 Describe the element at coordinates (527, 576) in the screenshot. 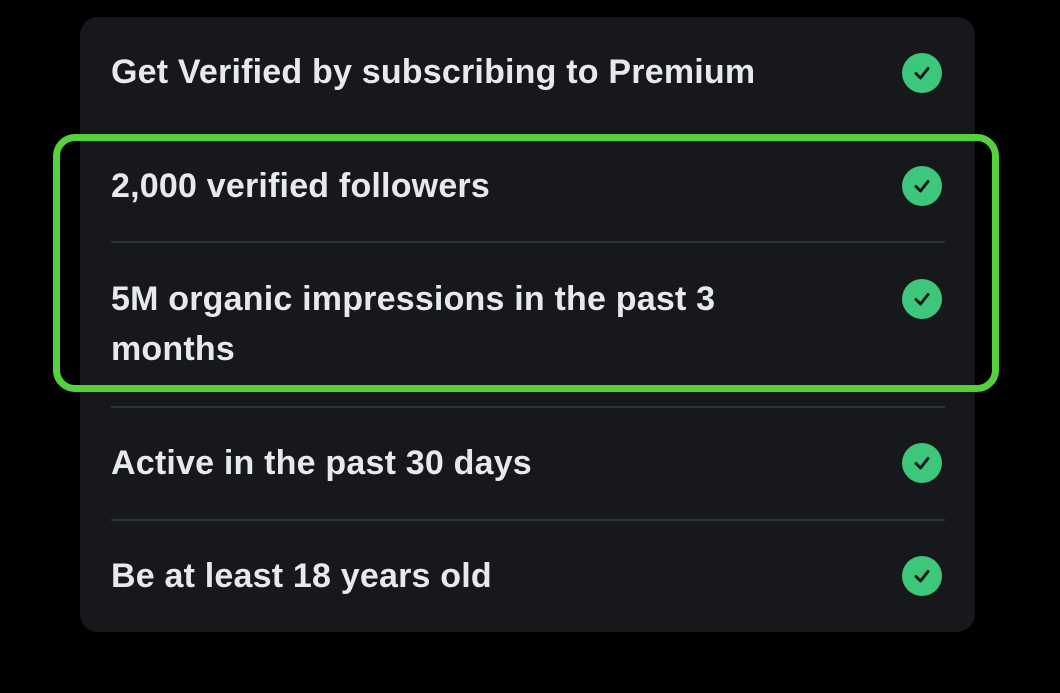

I see `requirement-row-age: Be at least 18 years old` at that location.